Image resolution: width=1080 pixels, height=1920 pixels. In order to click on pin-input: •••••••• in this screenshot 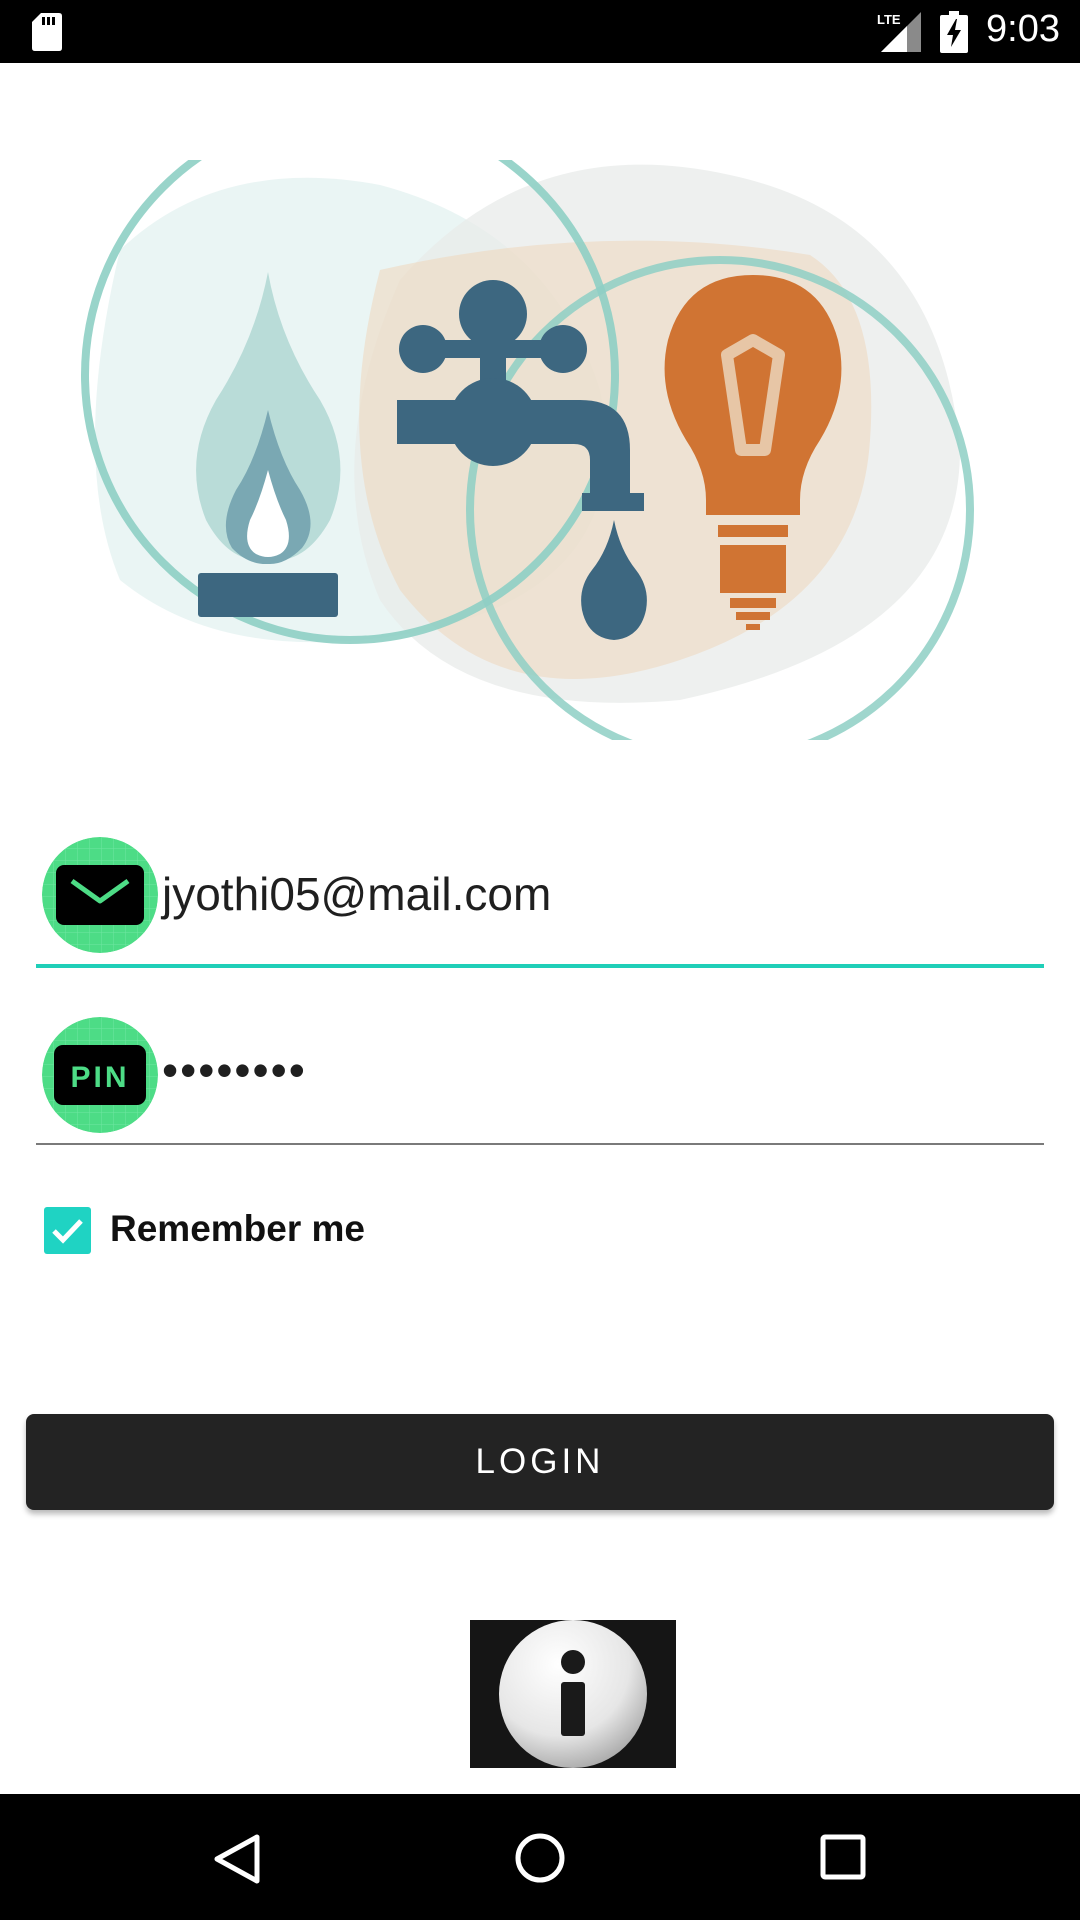, I will do `click(234, 1070)`.